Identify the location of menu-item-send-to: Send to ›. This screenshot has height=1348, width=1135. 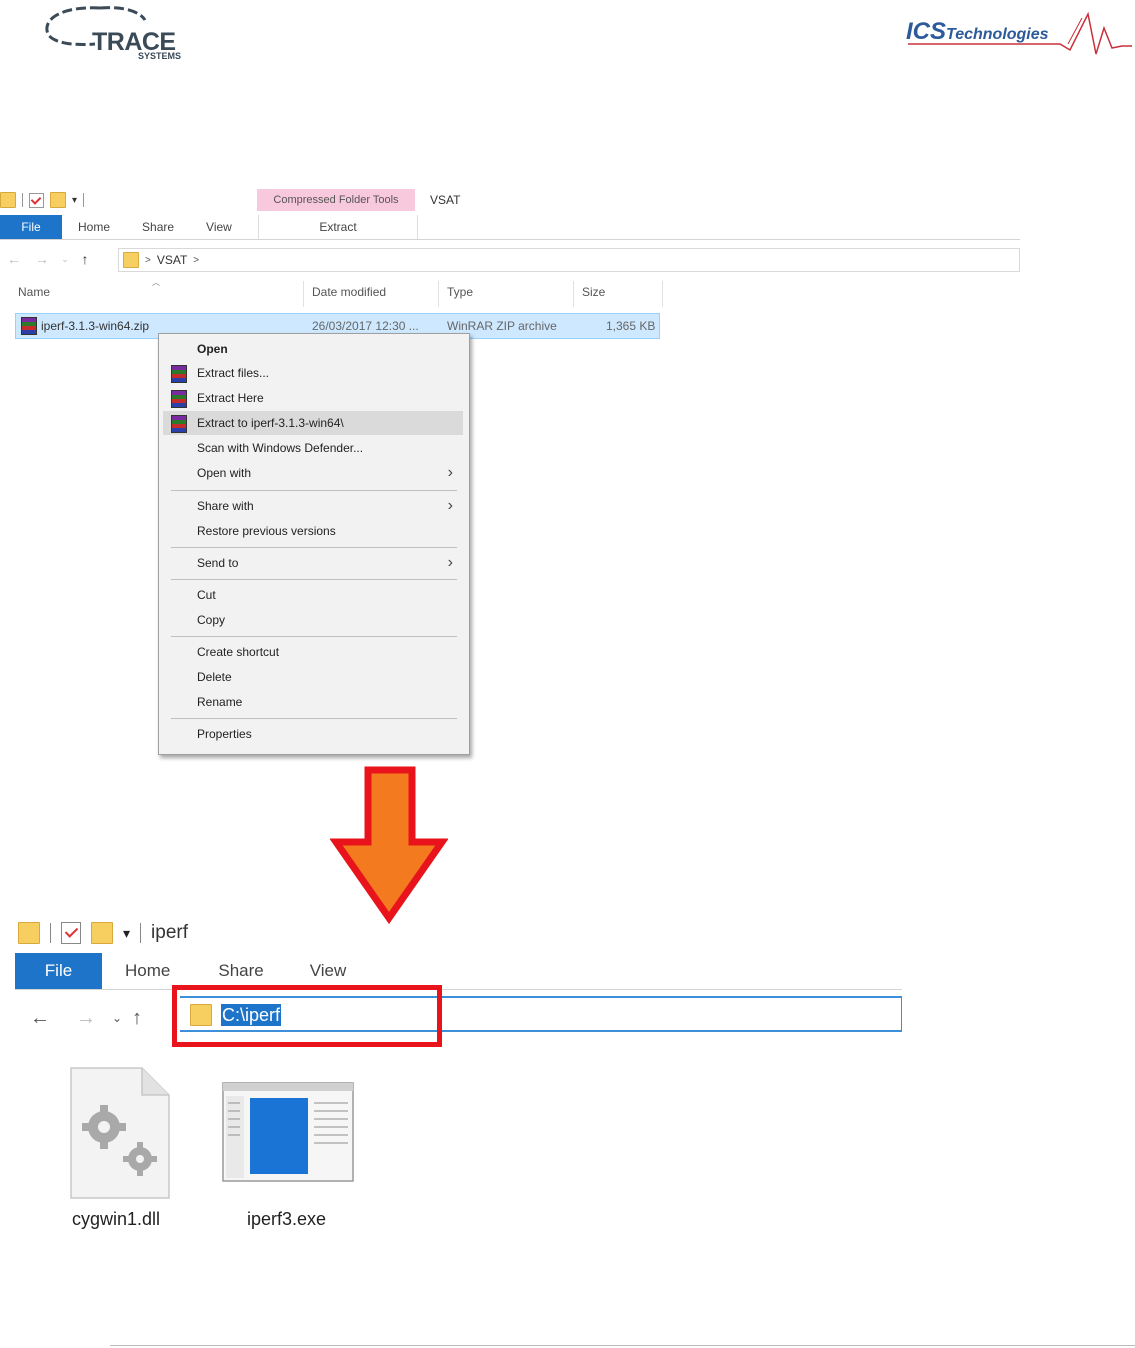
(313, 563).